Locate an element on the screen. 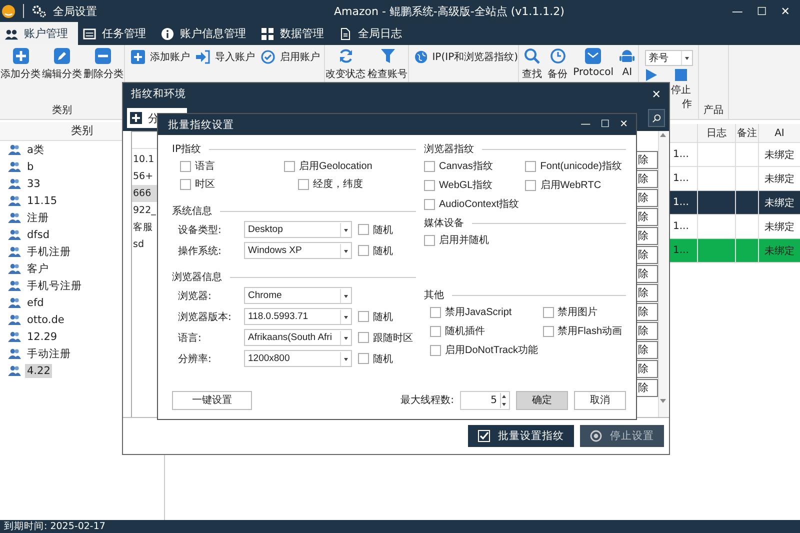 This screenshot has height=533, width=800. checkbox: 禁用Flash动画 is located at coordinates (582, 331).